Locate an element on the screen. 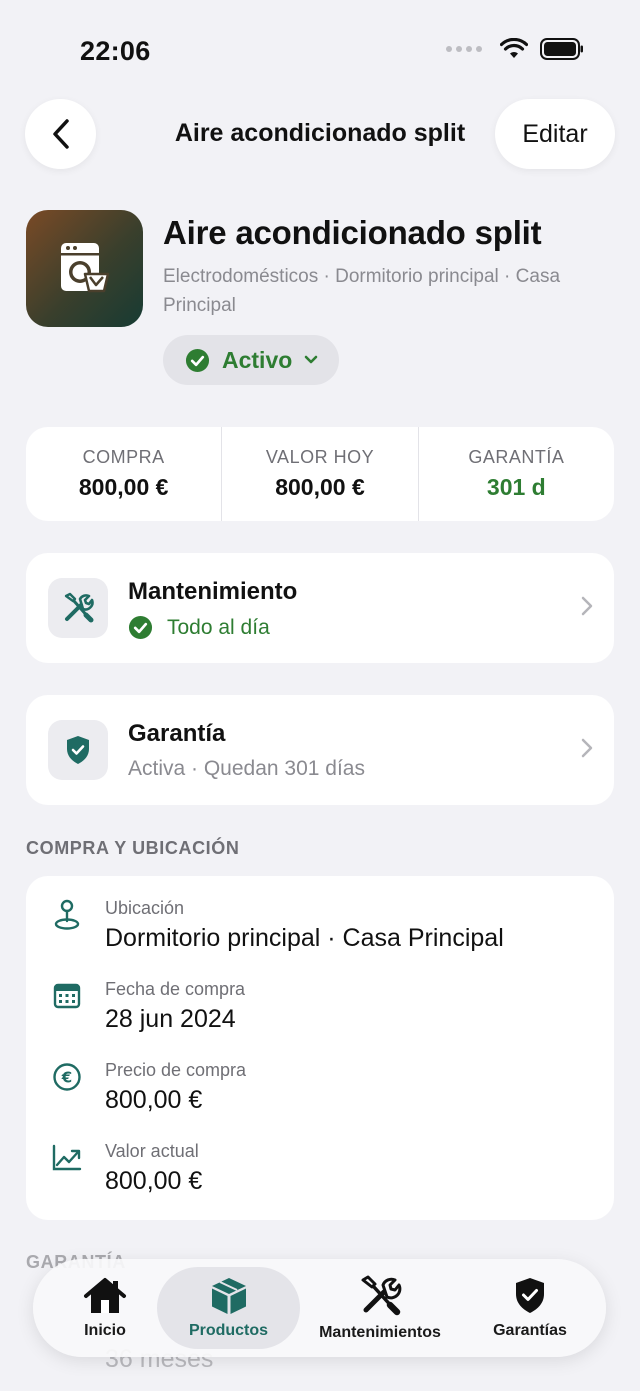 The height and width of the screenshot is (1391, 640). tab-inicio: Inicio is located at coordinates (105, 1308).